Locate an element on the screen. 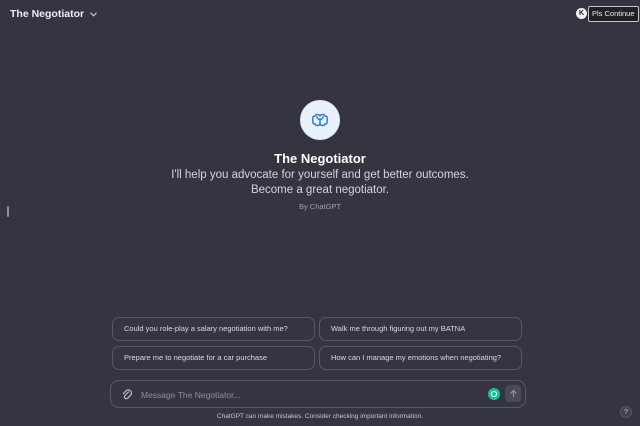 This screenshot has height=426, width=640. chevron-down-icon is located at coordinates (93, 14).